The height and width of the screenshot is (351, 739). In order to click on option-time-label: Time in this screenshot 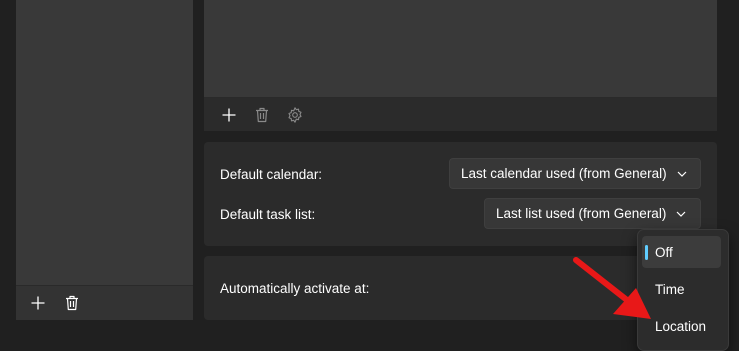, I will do `click(670, 289)`.